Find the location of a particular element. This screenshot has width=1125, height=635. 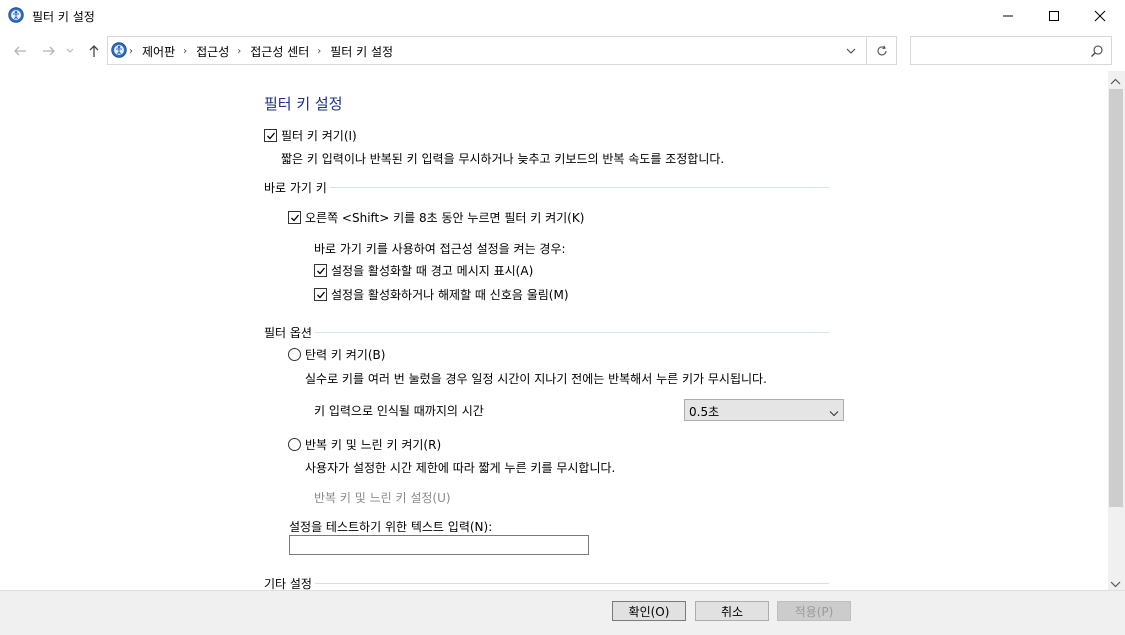

ok-button: 확인(O) is located at coordinates (649, 611).